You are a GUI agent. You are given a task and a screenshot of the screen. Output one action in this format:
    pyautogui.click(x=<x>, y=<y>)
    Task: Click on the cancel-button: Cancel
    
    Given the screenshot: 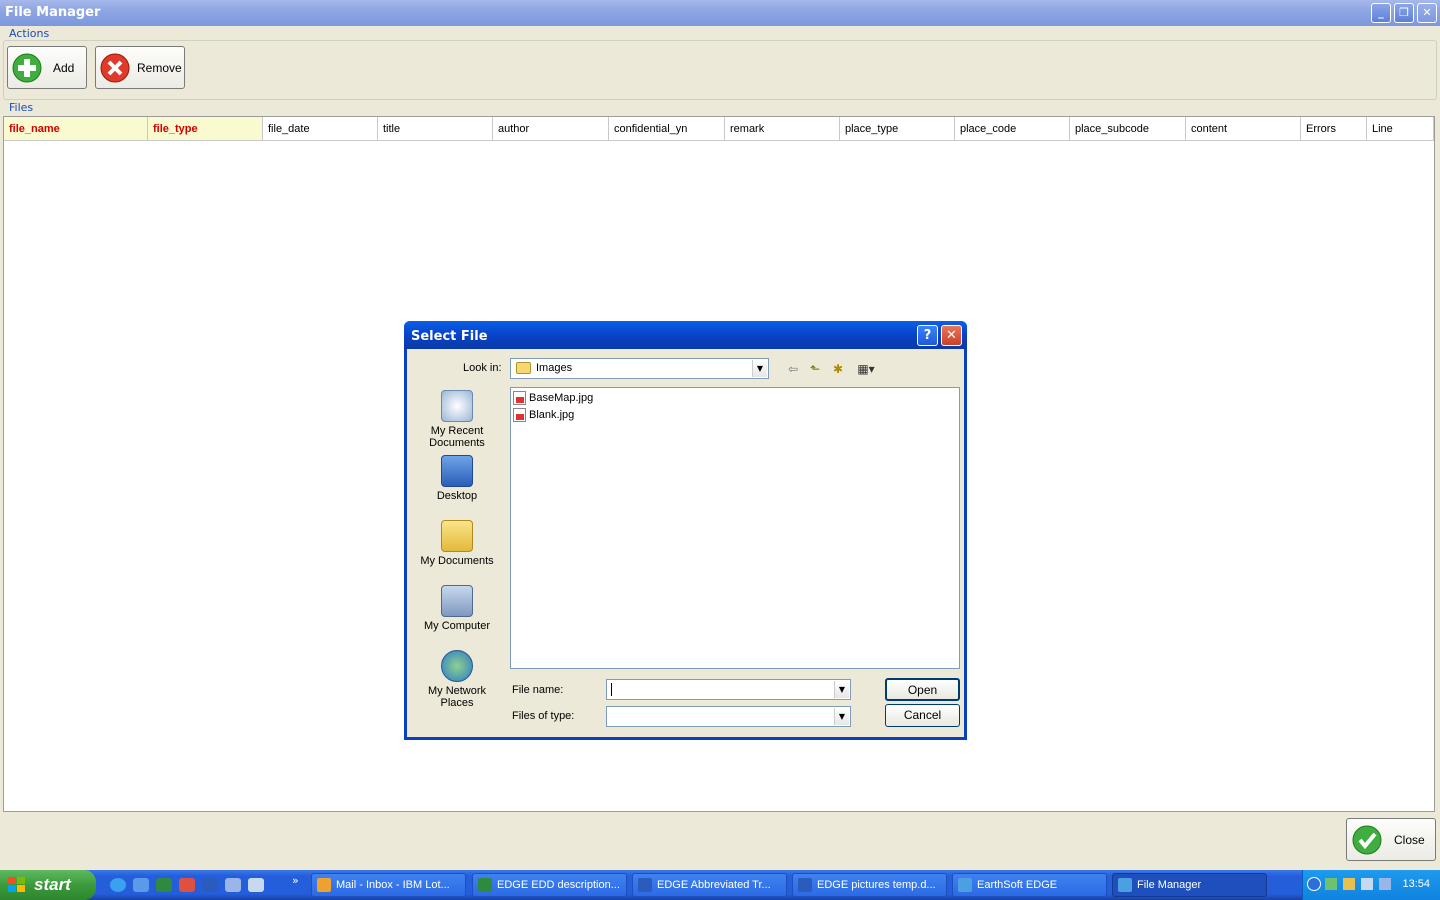 What is the action you would take?
    pyautogui.click(x=922, y=715)
    